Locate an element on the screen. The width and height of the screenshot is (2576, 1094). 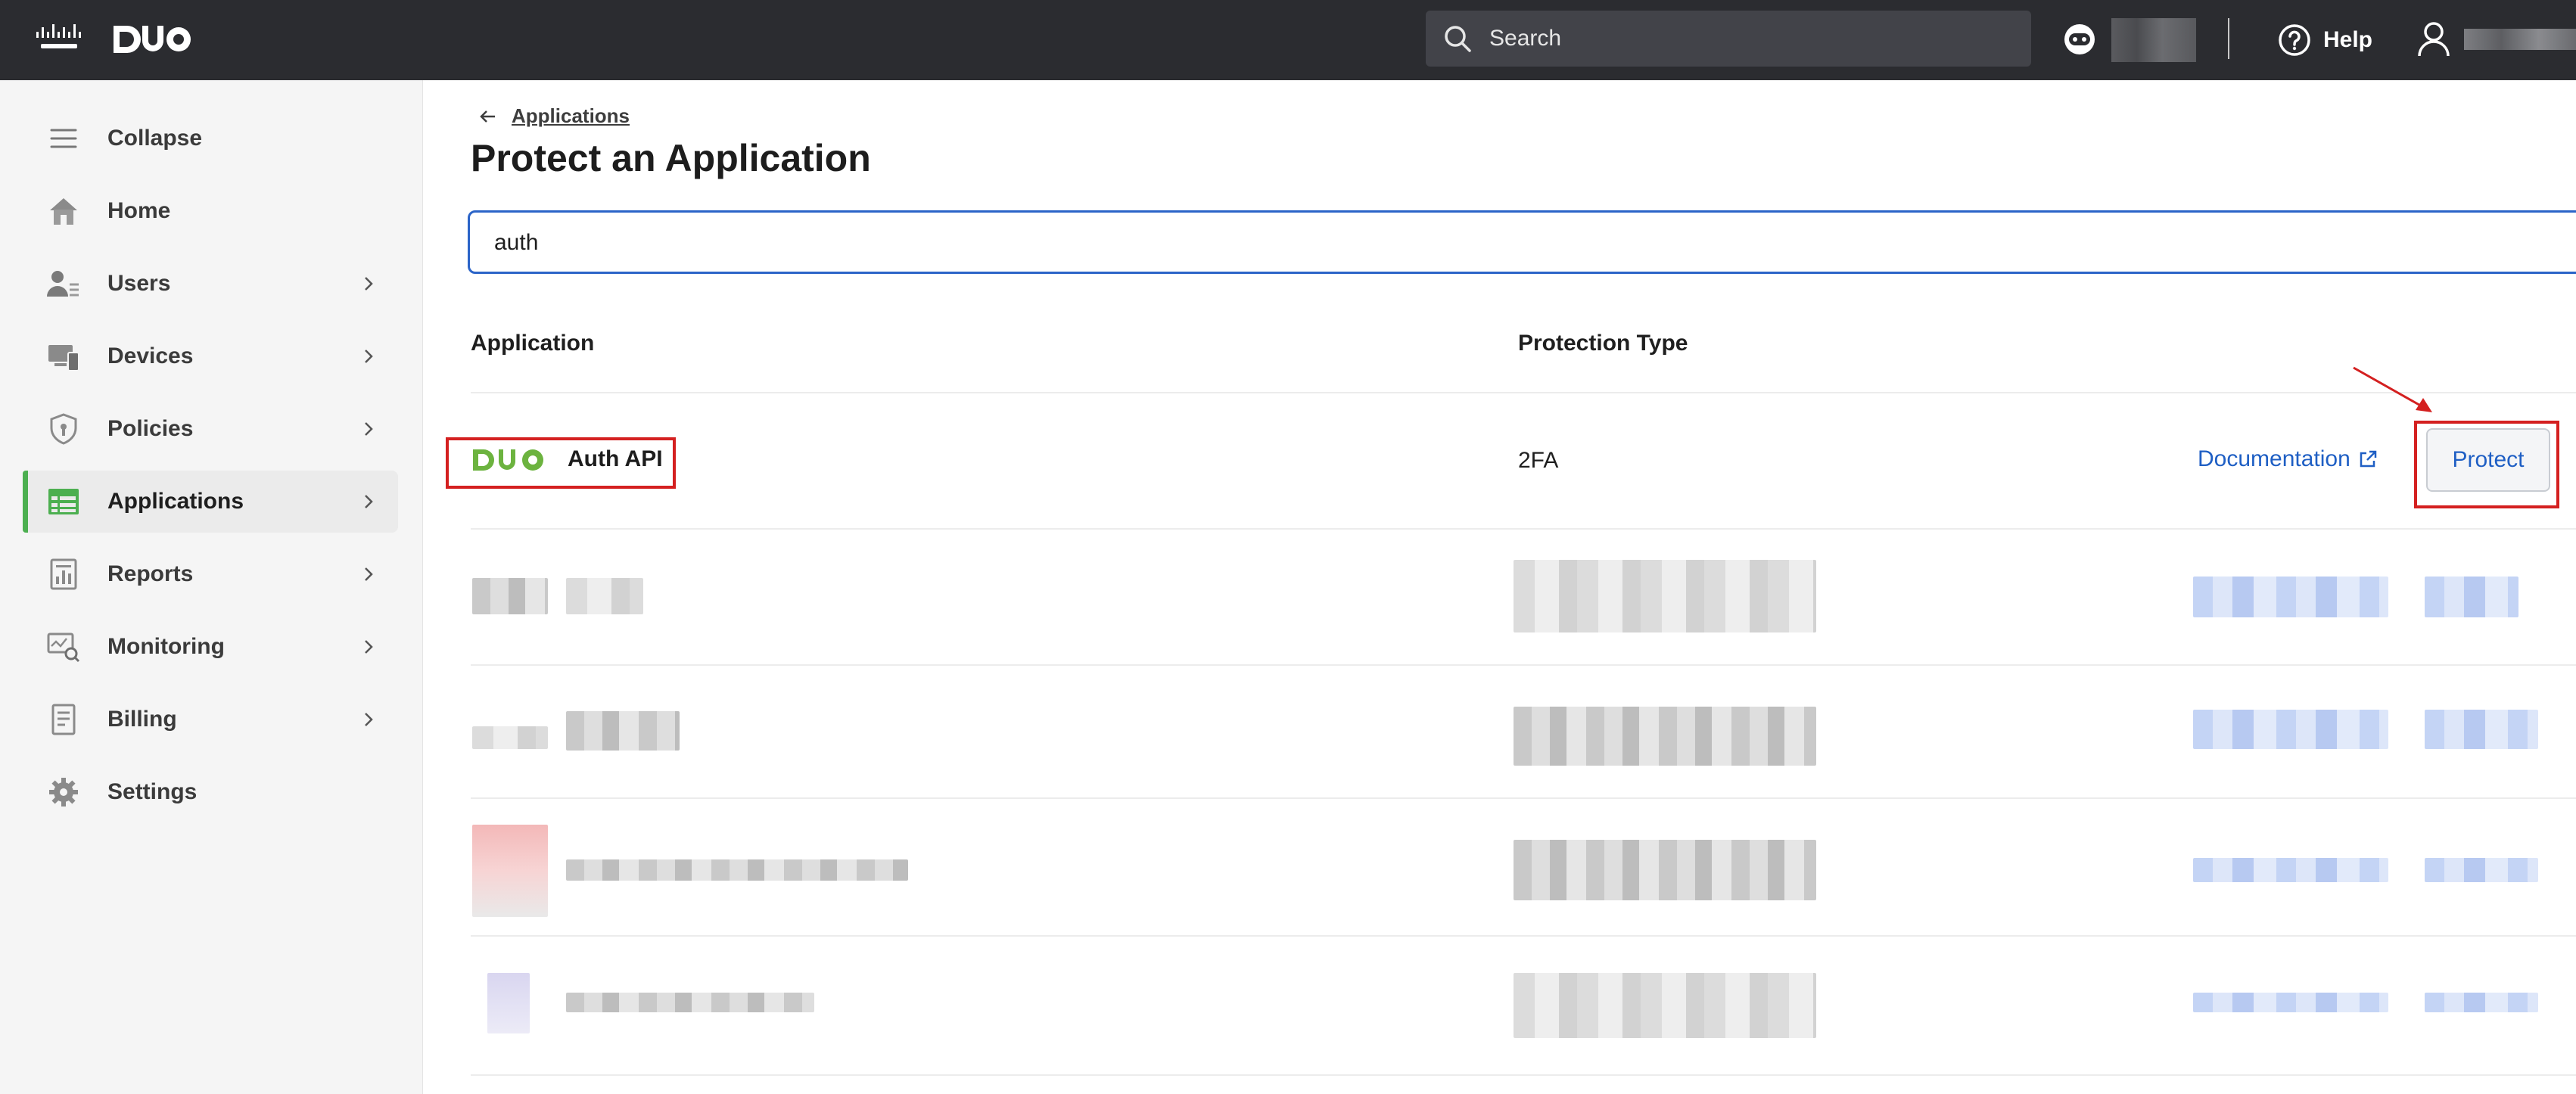
user-icon is located at coordinates (2433, 39).